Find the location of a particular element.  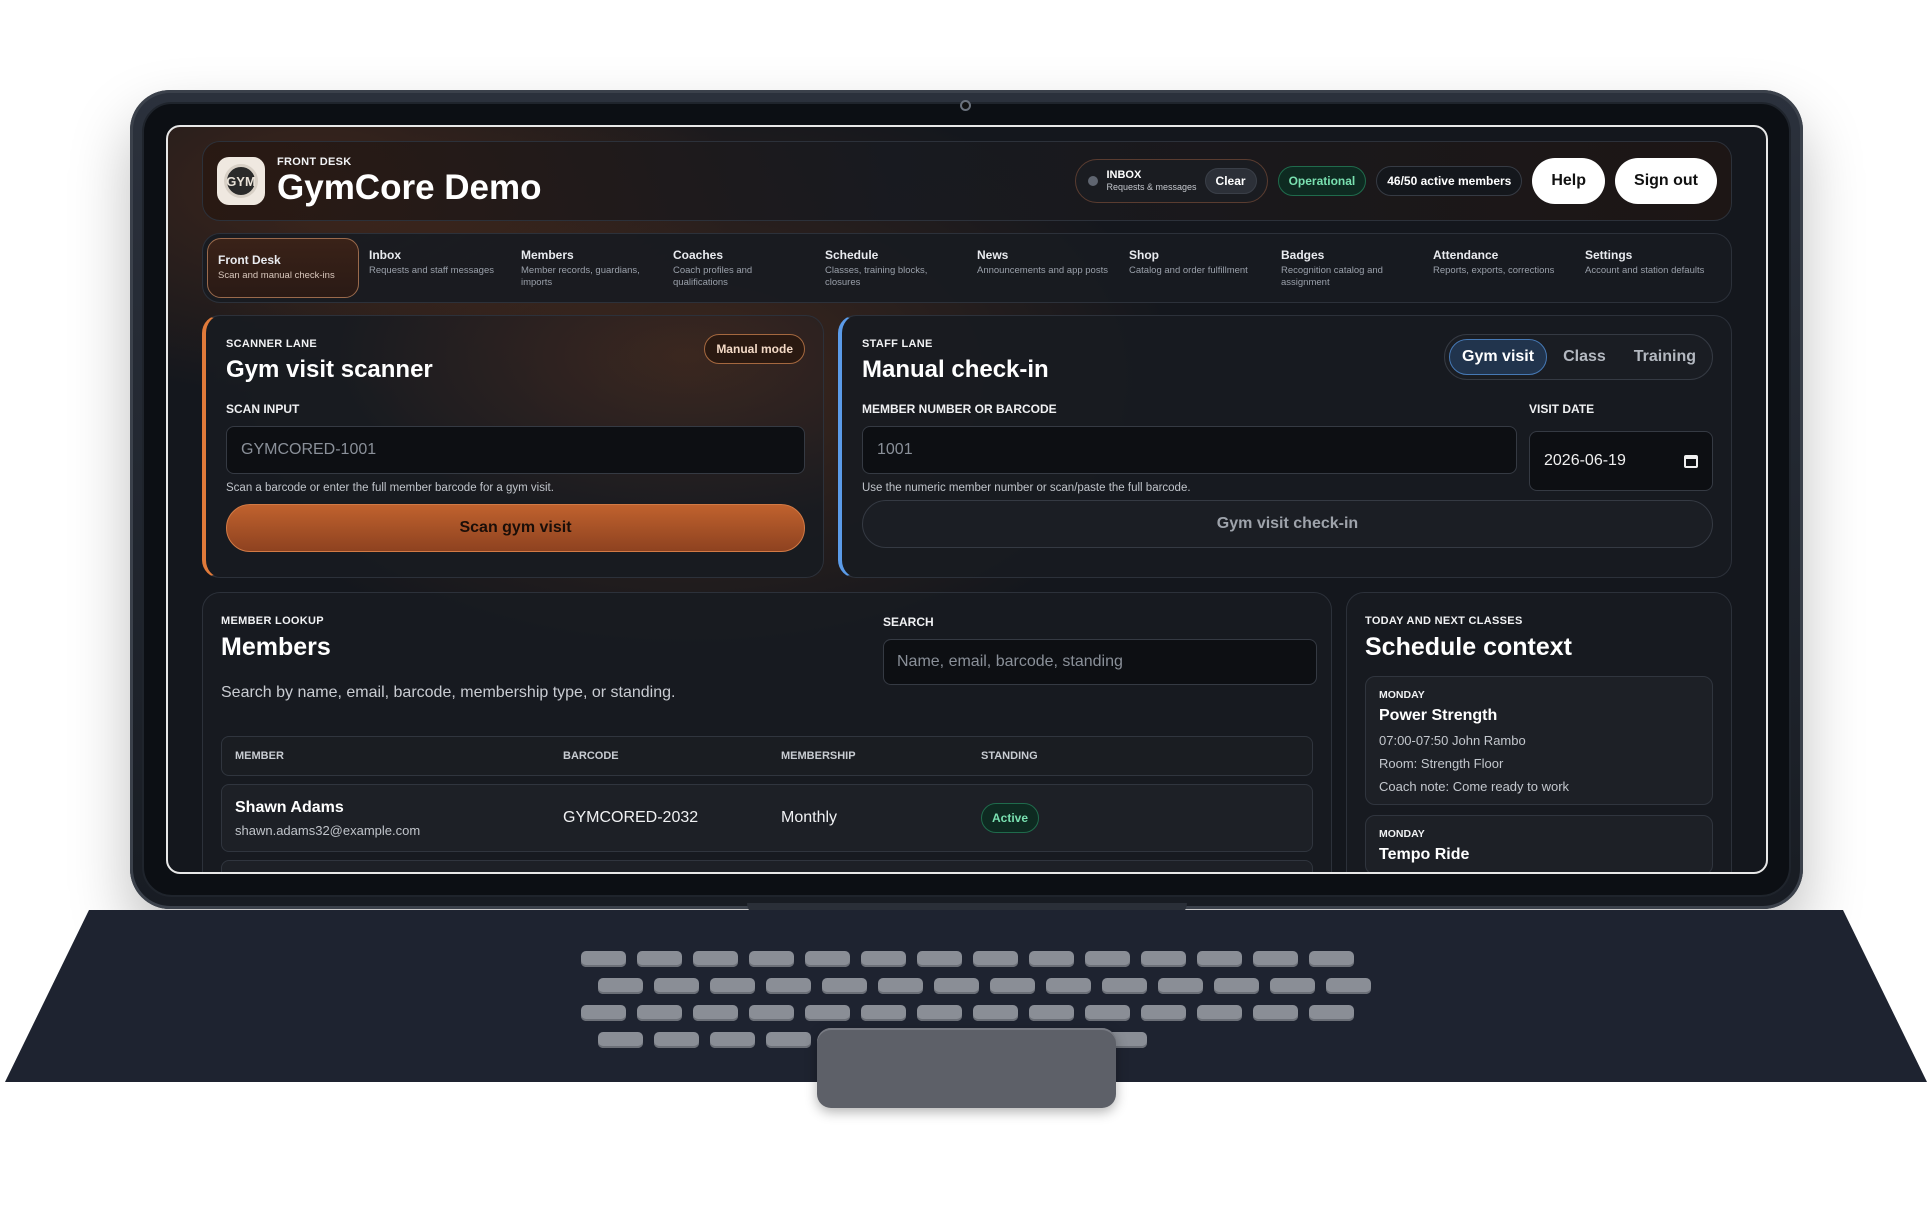

member-name: Shawn Adams is located at coordinates (289, 807).